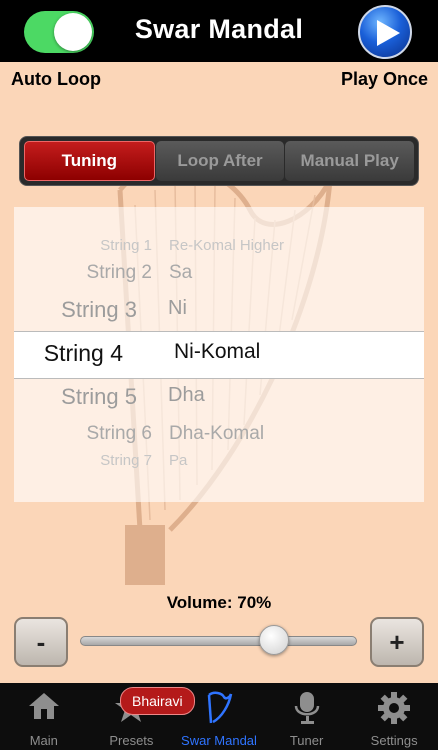 This screenshot has height=750, width=438. I want to click on auto-loop-label: Auto Loop, so click(56, 79).